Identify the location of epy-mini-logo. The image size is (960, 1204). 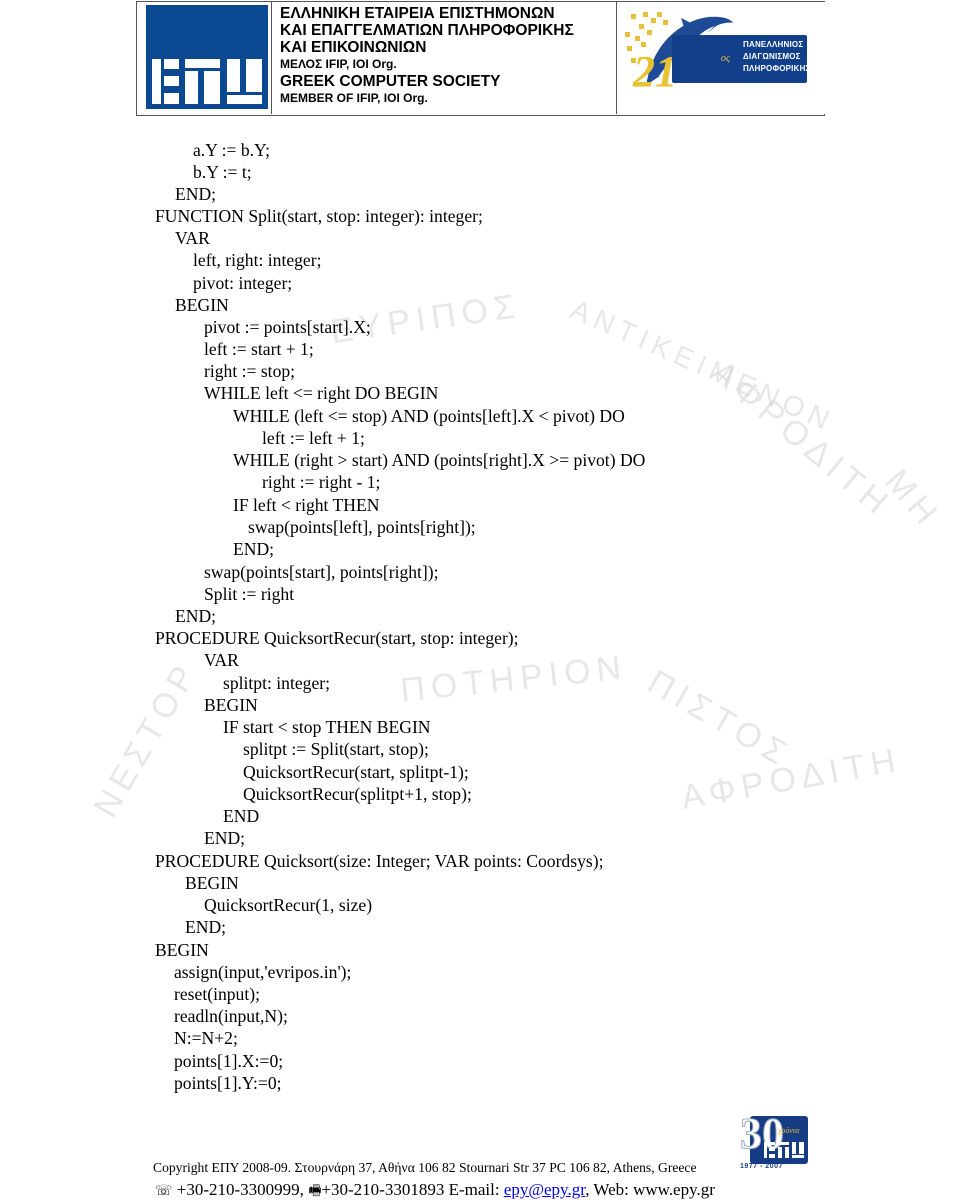
(784, 1150).